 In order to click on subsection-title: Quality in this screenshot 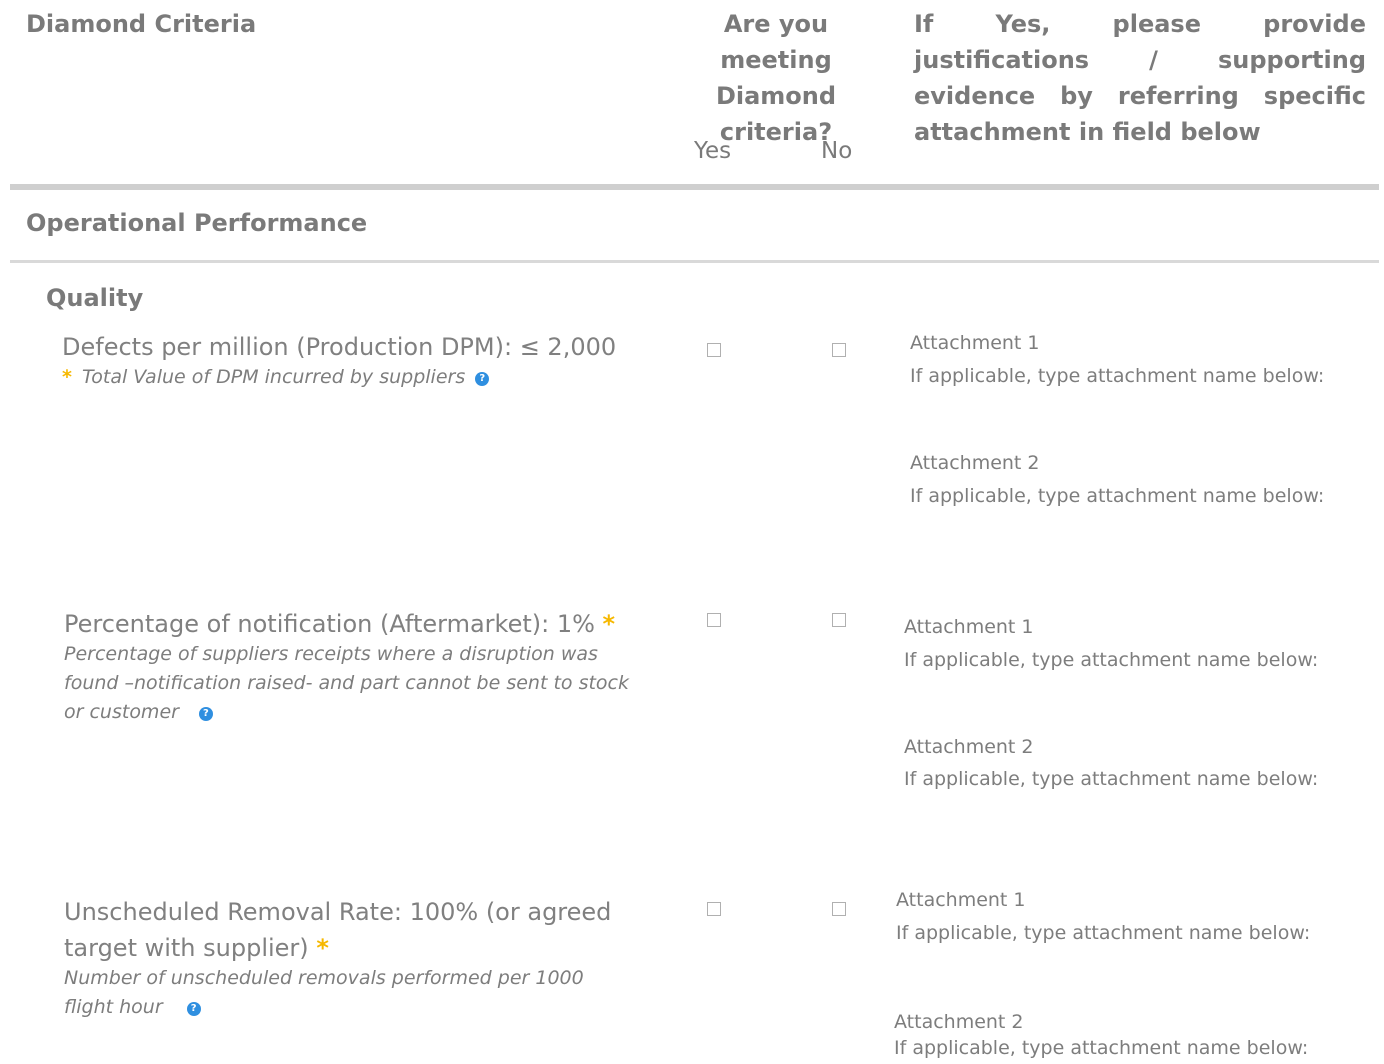, I will do `click(95, 298)`.